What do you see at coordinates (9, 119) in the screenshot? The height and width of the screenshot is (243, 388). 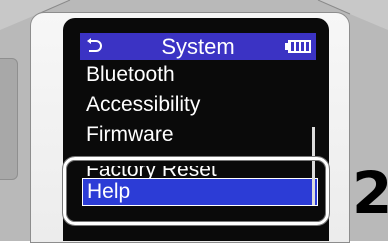 I see `device-side-grip` at bounding box center [9, 119].